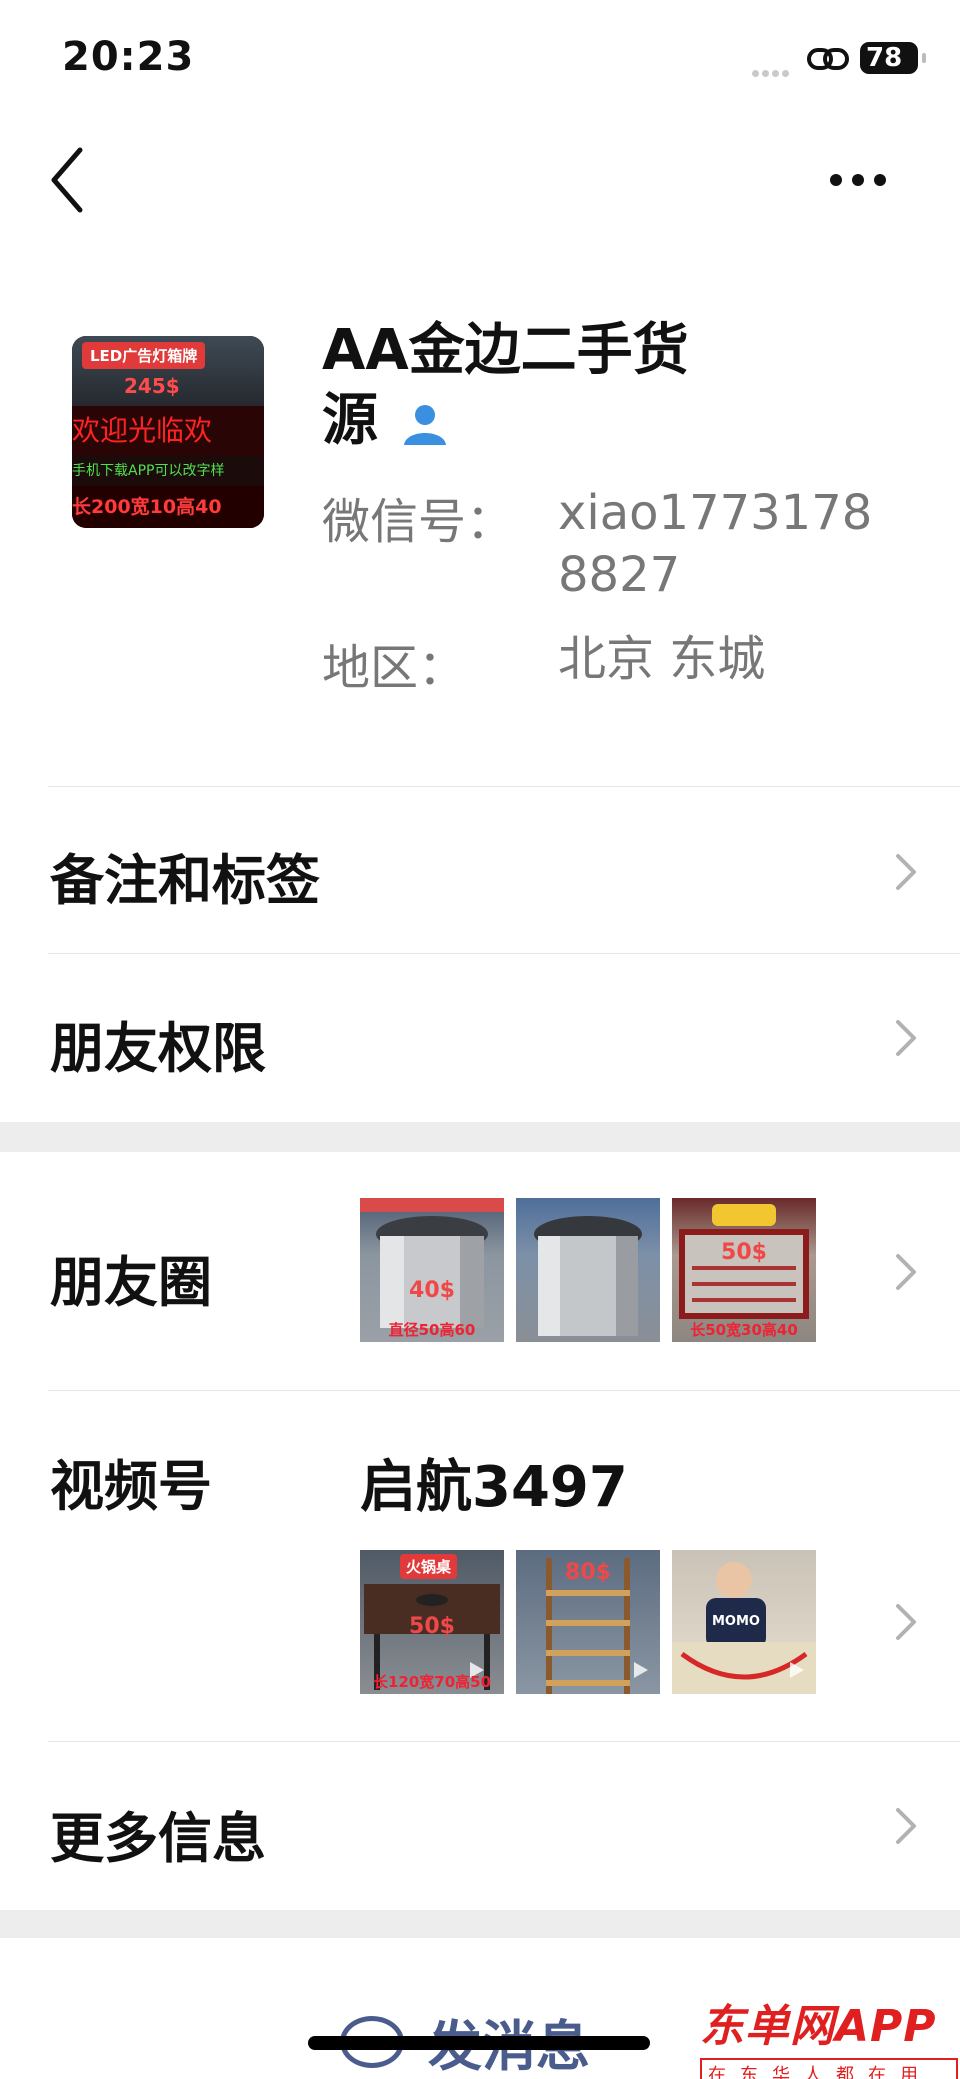  I want to click on avatar-led-text: 欢迎光临欢, so click(168, 431).